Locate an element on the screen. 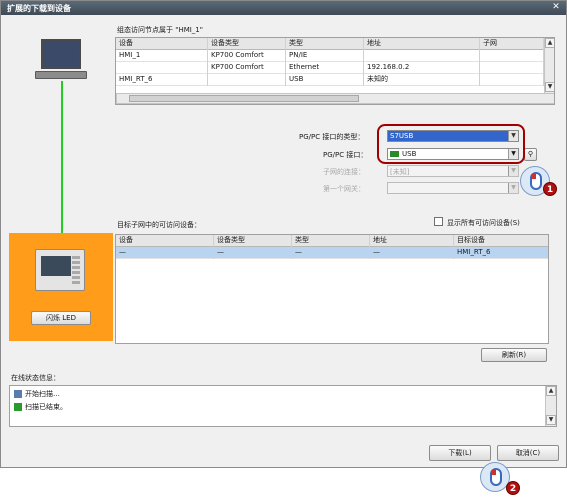 This screenshot has height=502, width=567. highlight-frame is located at coordinates (451, 144).